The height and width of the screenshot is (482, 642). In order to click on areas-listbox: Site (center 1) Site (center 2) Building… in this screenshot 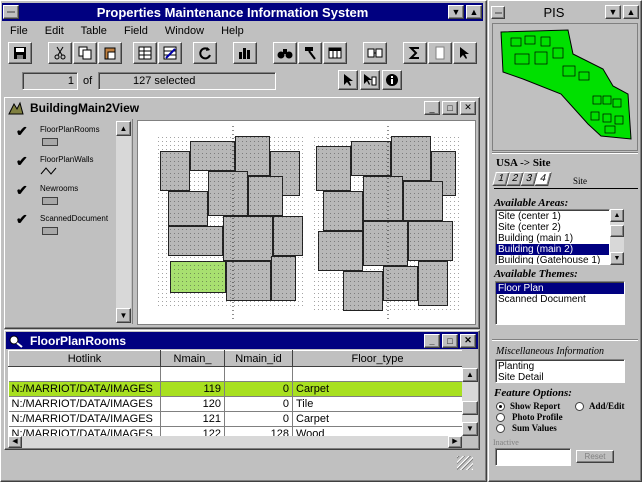, I will do `click(552, 237)`.